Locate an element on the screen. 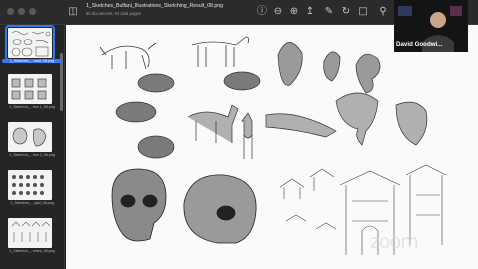 The height and width of the screenshot is (269, 478). bird-skeleton-sketch is located at coordinates (128, 56).